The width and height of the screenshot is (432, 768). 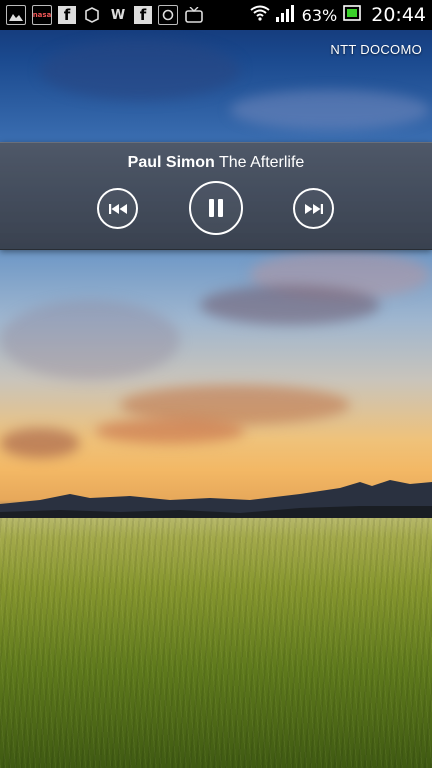 I want to click on tv-icon, so click(x=194, y=15).